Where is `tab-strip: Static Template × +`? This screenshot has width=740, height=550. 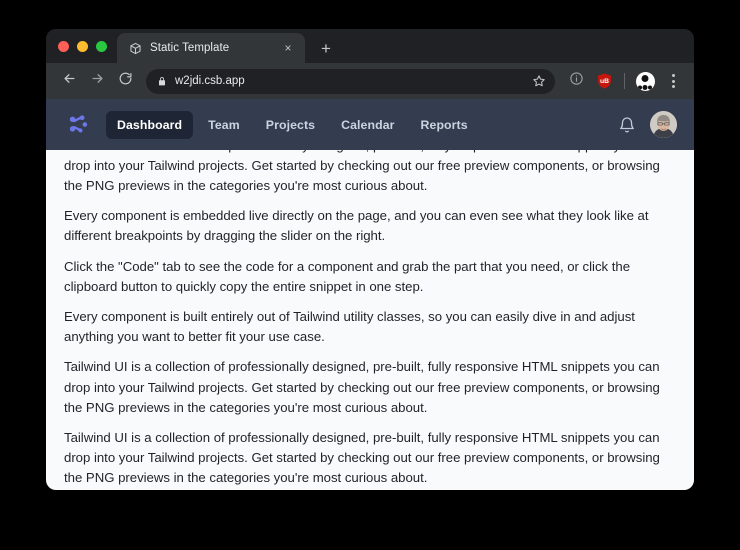 tab-strip: Static Template × + is located at coordinates (370, 46).